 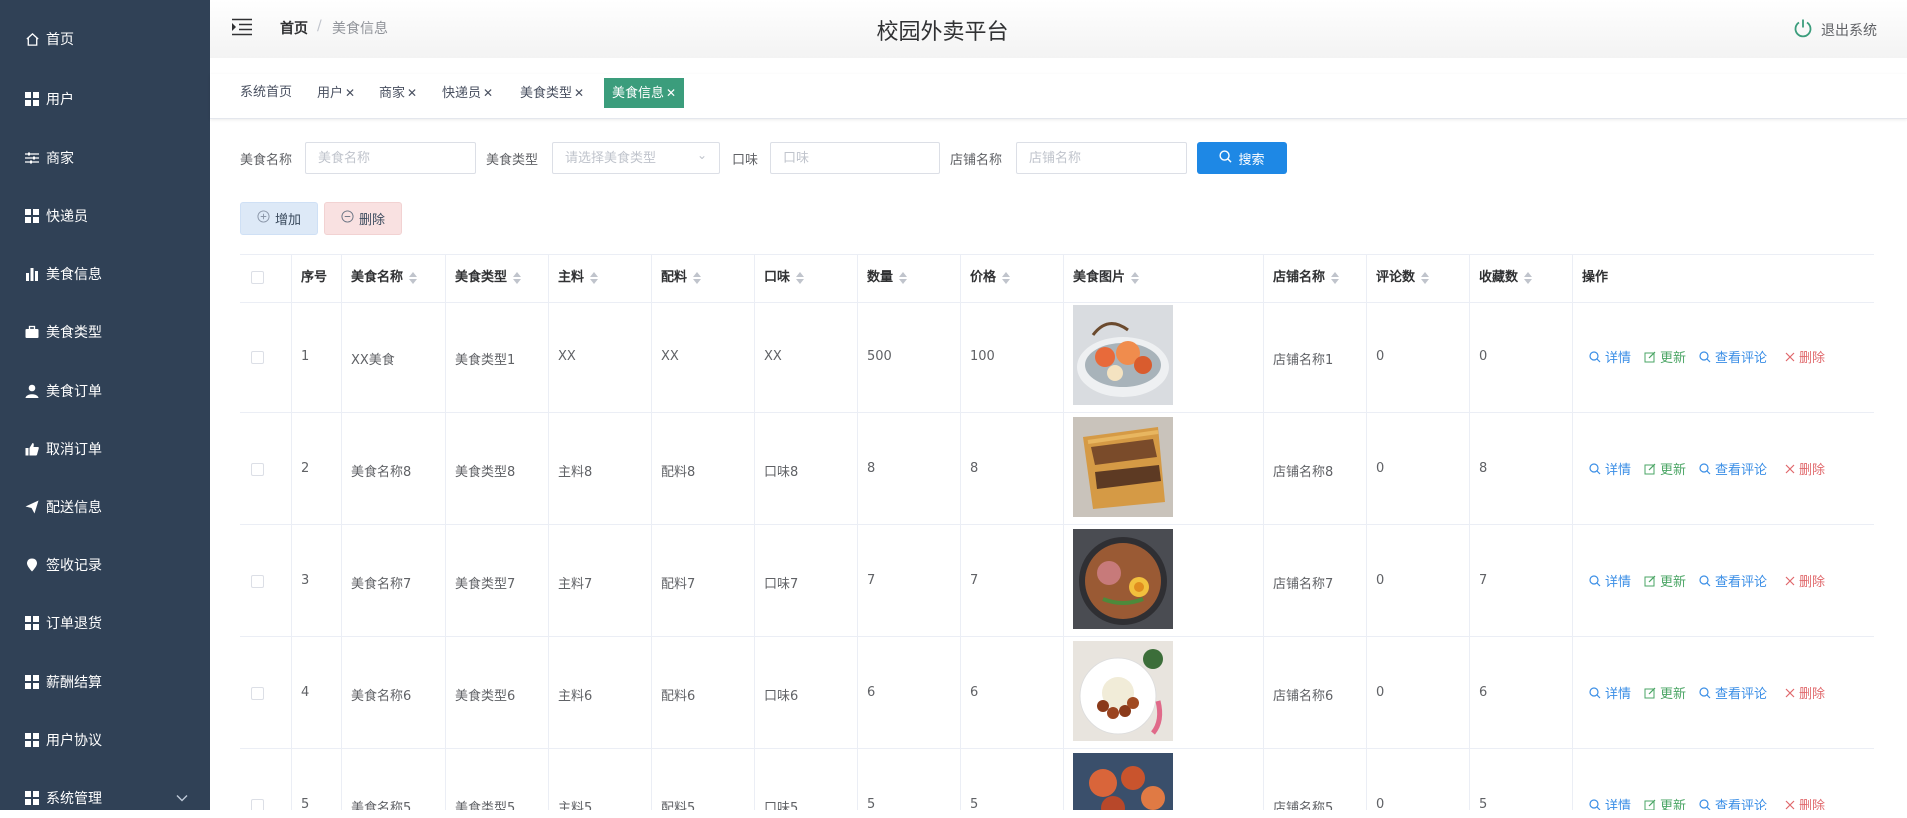 What do you see at coordinates (552, 93) in the screenshot?
I see `tag-food-types: 美食类型 ✕` at bounding box center [552, 93].